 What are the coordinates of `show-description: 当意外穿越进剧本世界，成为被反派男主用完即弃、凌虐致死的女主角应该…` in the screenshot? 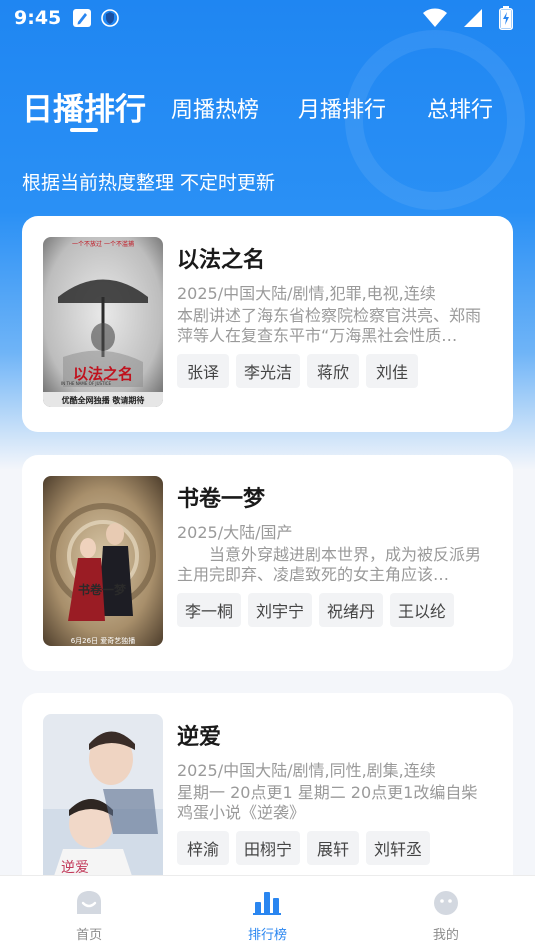 It's located at (329, 564).